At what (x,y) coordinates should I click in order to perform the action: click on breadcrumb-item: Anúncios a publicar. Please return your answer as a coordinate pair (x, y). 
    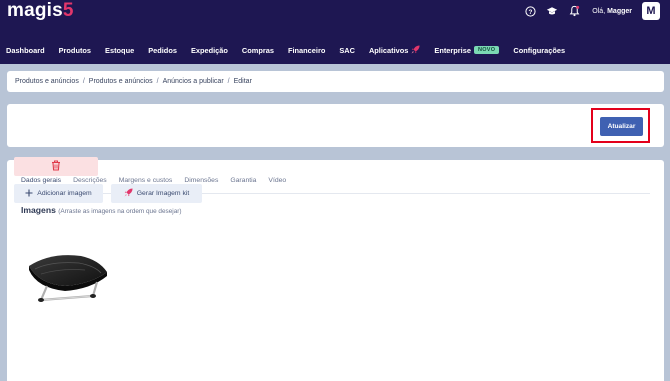
    Looking at the image, I should click on (193, 81).